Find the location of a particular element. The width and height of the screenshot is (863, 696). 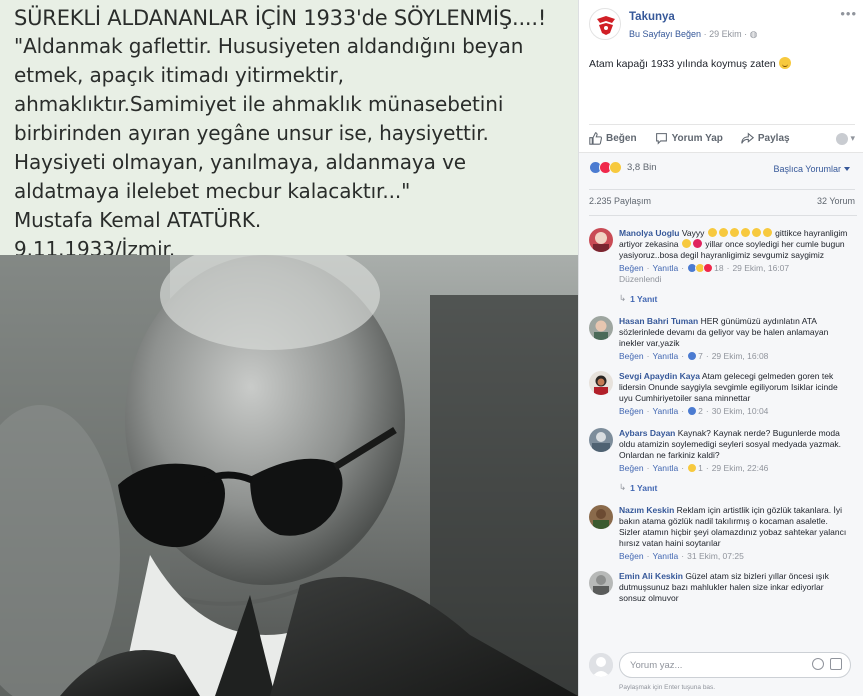

comment-reaction-count: 2 is located at coordinates (700, 411).